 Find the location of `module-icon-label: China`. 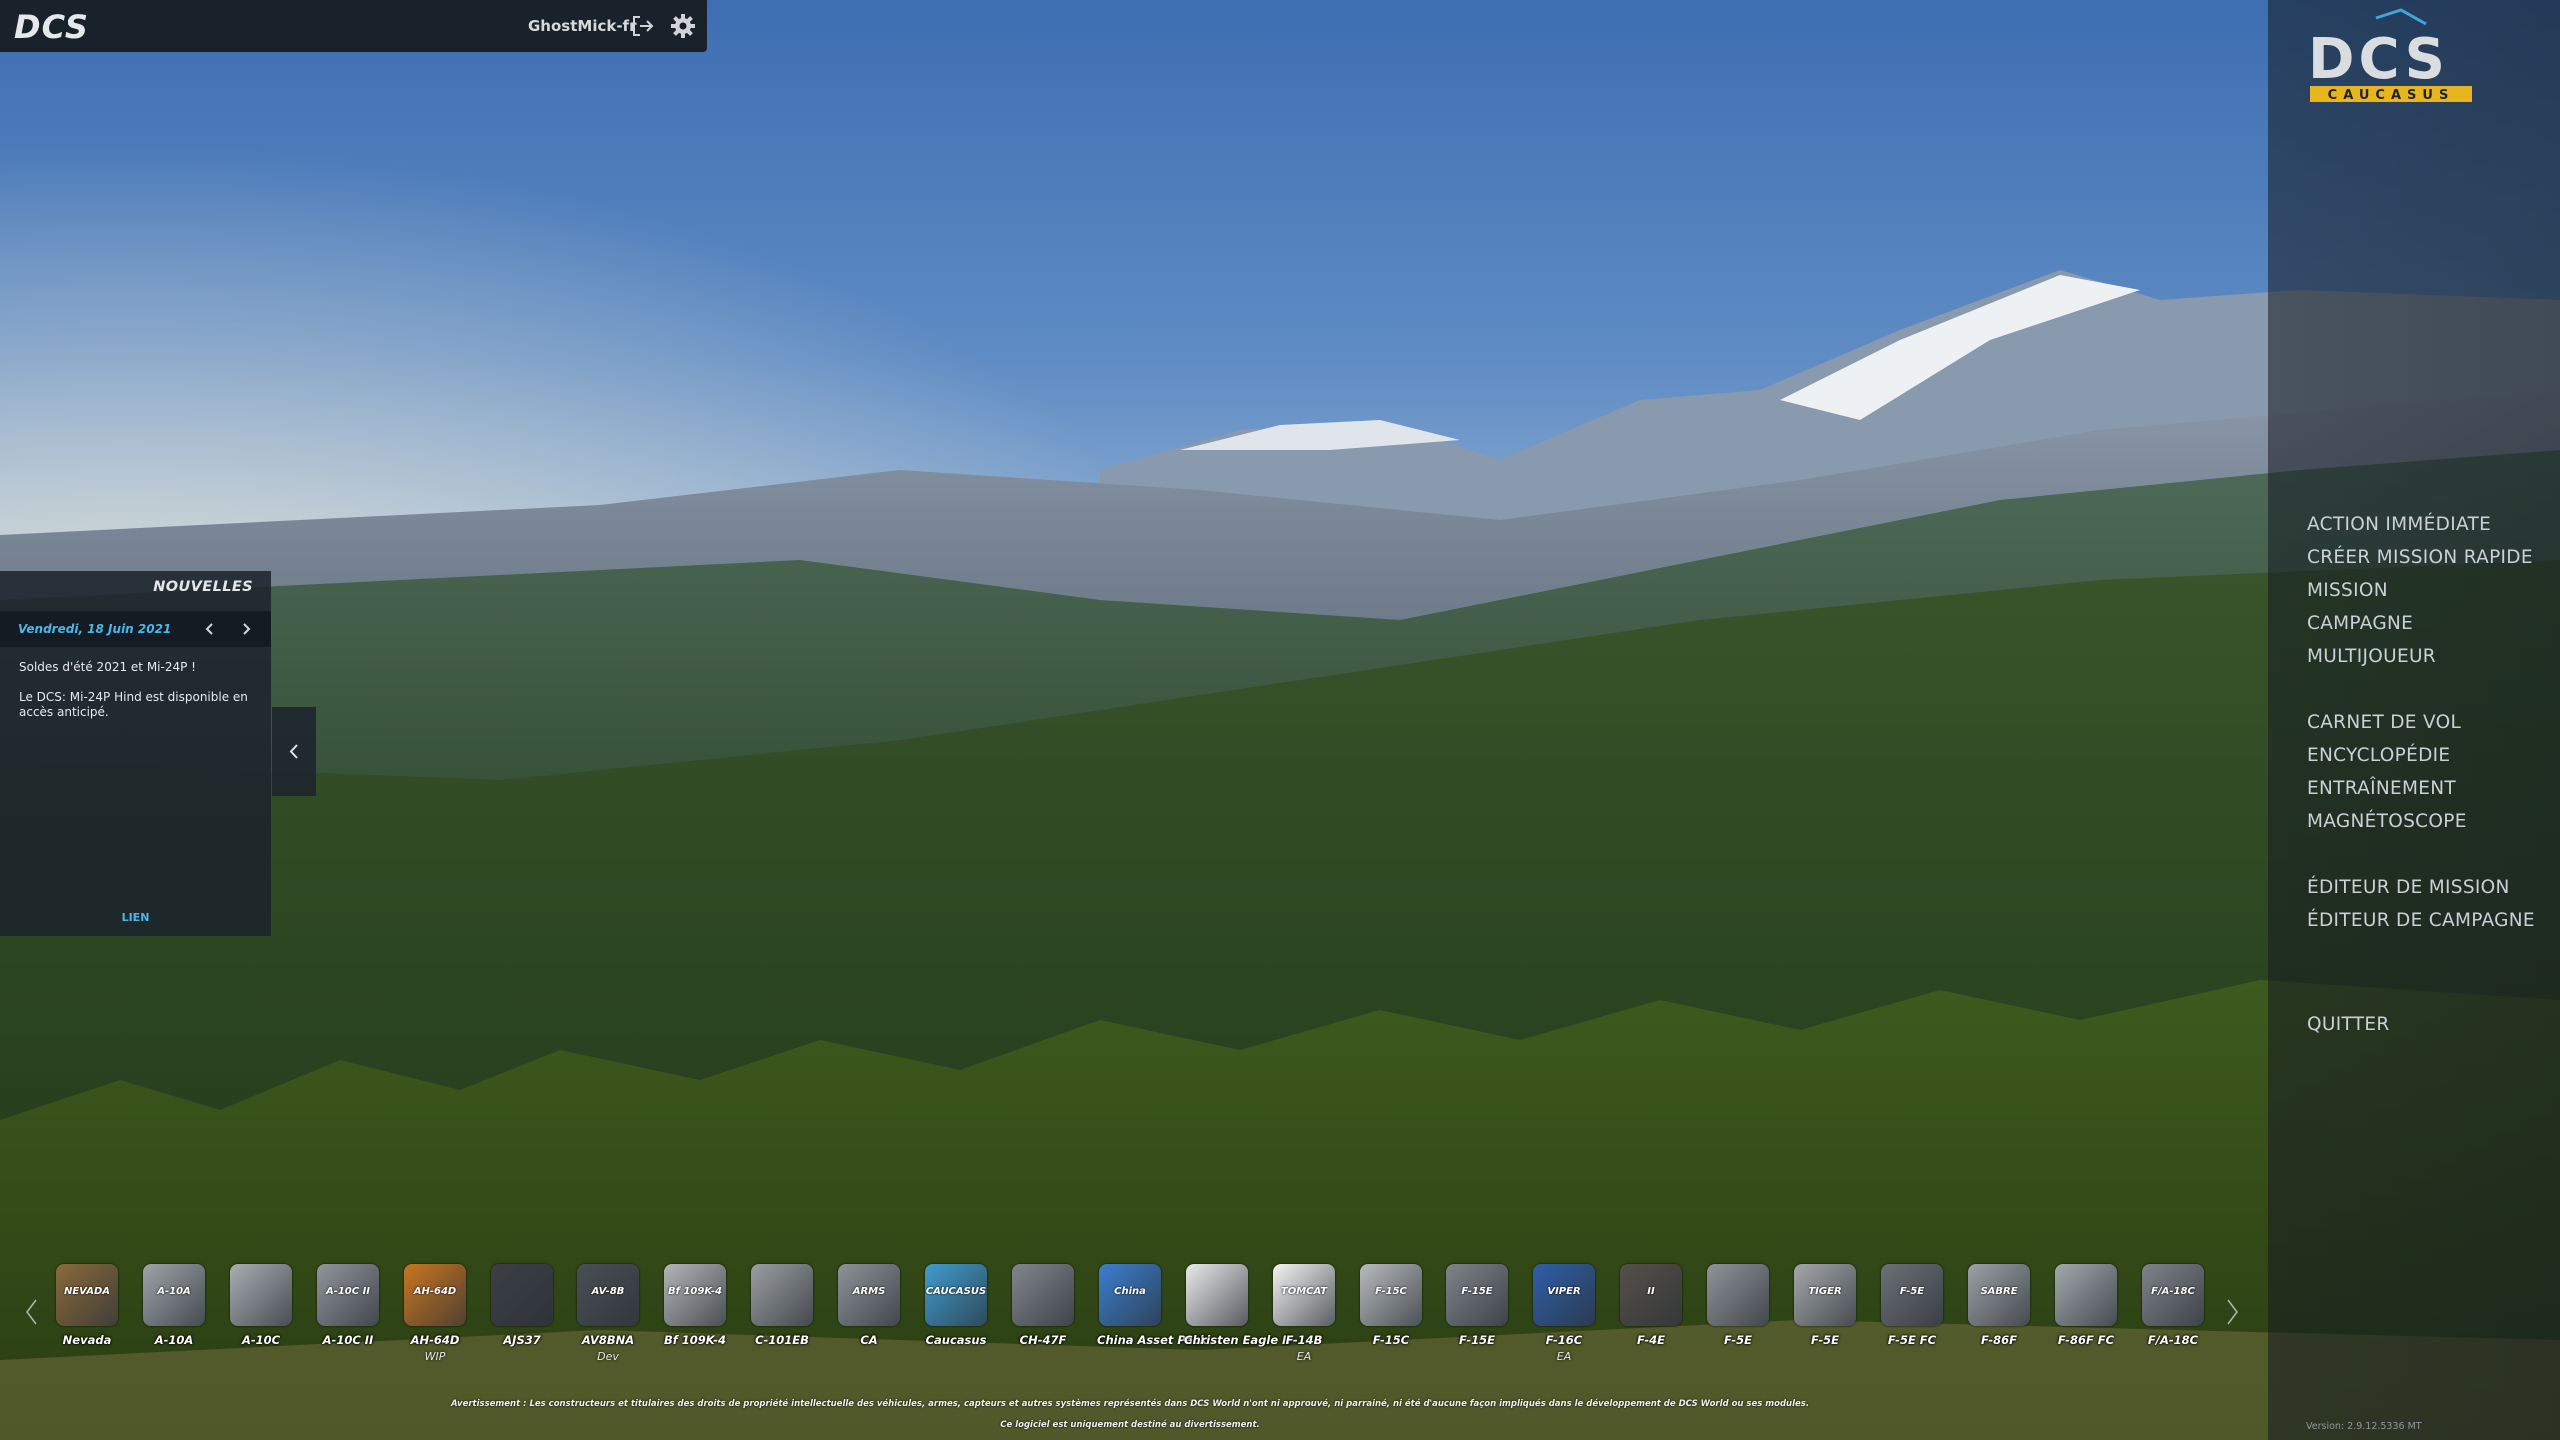

module-icon-label: China is located at coordinates (1130, 1291).